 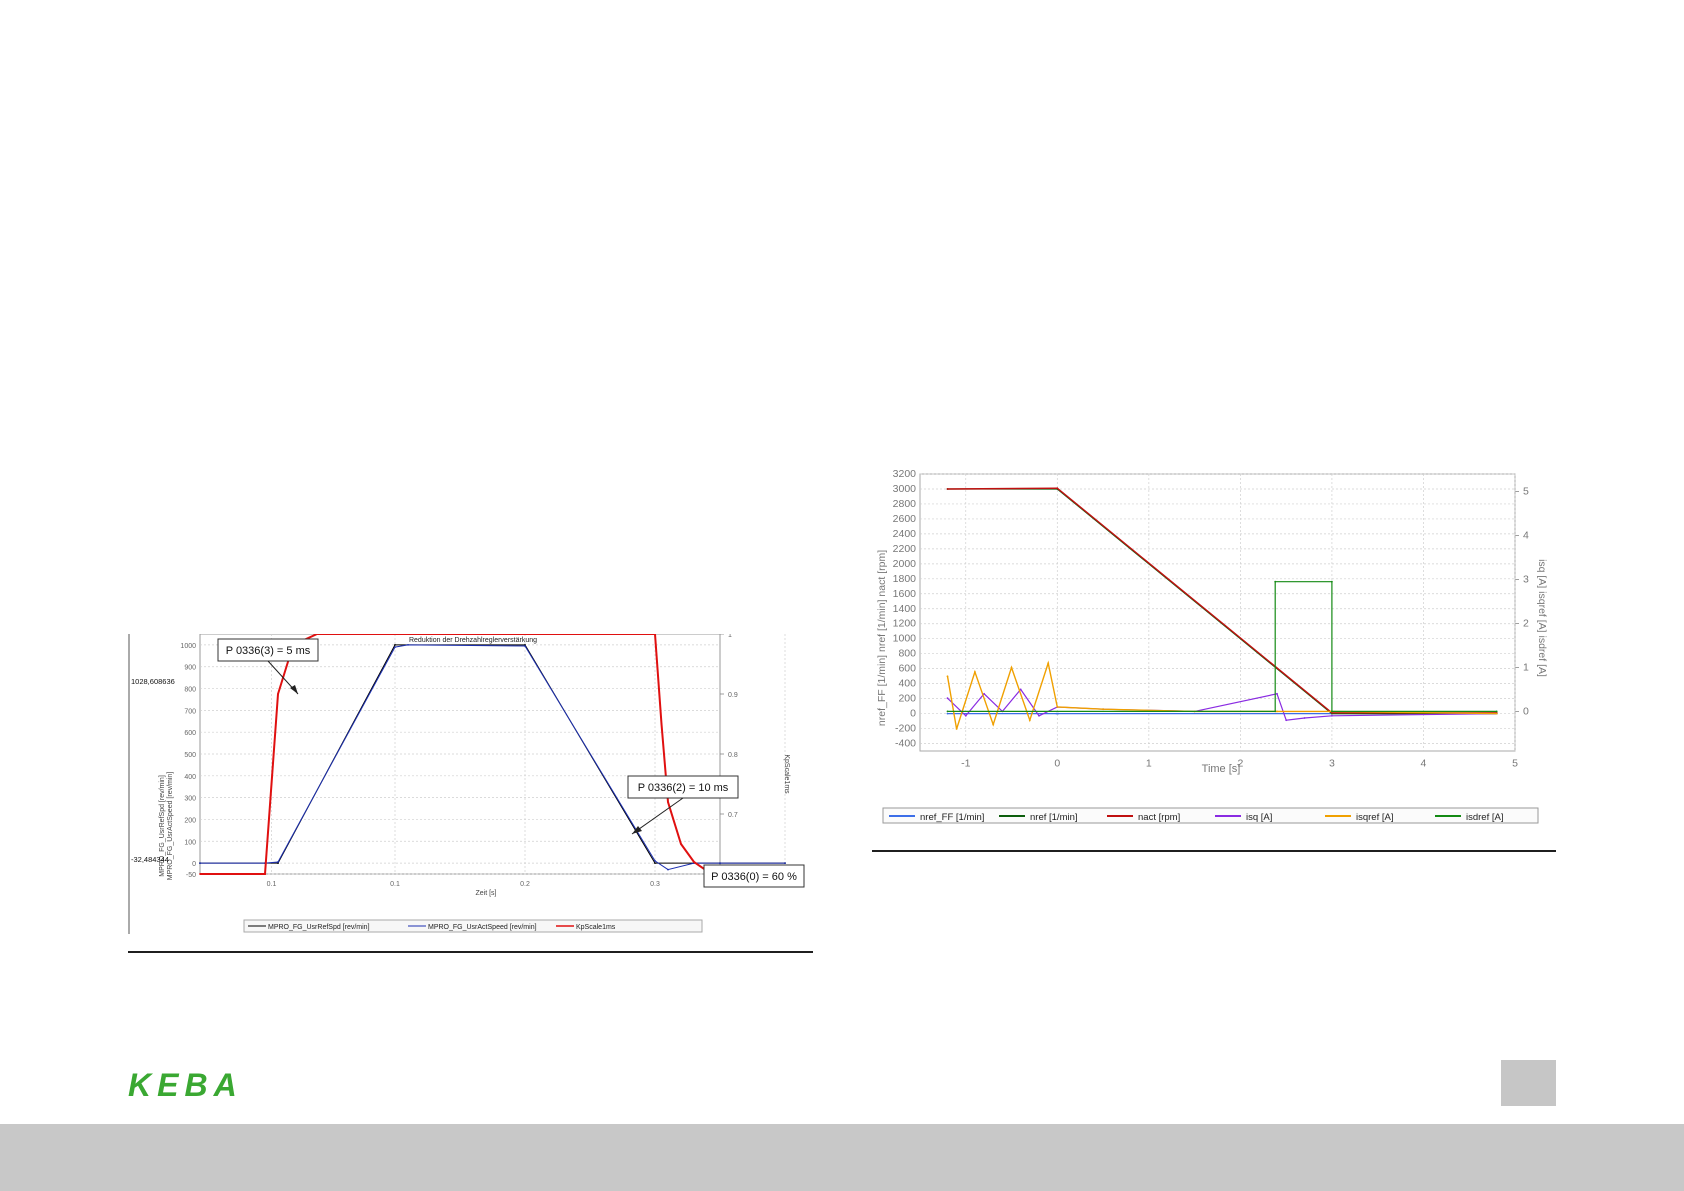 What do you see at coordinates (952, 817) in the screenshot?
I see `legend-right-1: nref_FF [1/min]` at bounding box center [952, 817].